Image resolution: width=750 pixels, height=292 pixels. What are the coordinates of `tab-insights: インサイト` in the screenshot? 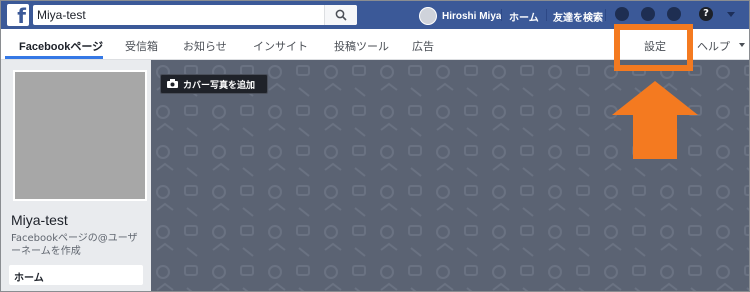 It's located at (280, 46).